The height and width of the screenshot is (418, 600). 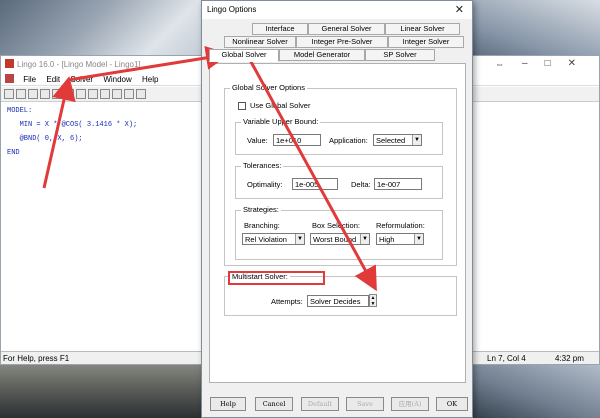 I want to click on annotation-arrow-global-tab, so click(x=148, y=63).